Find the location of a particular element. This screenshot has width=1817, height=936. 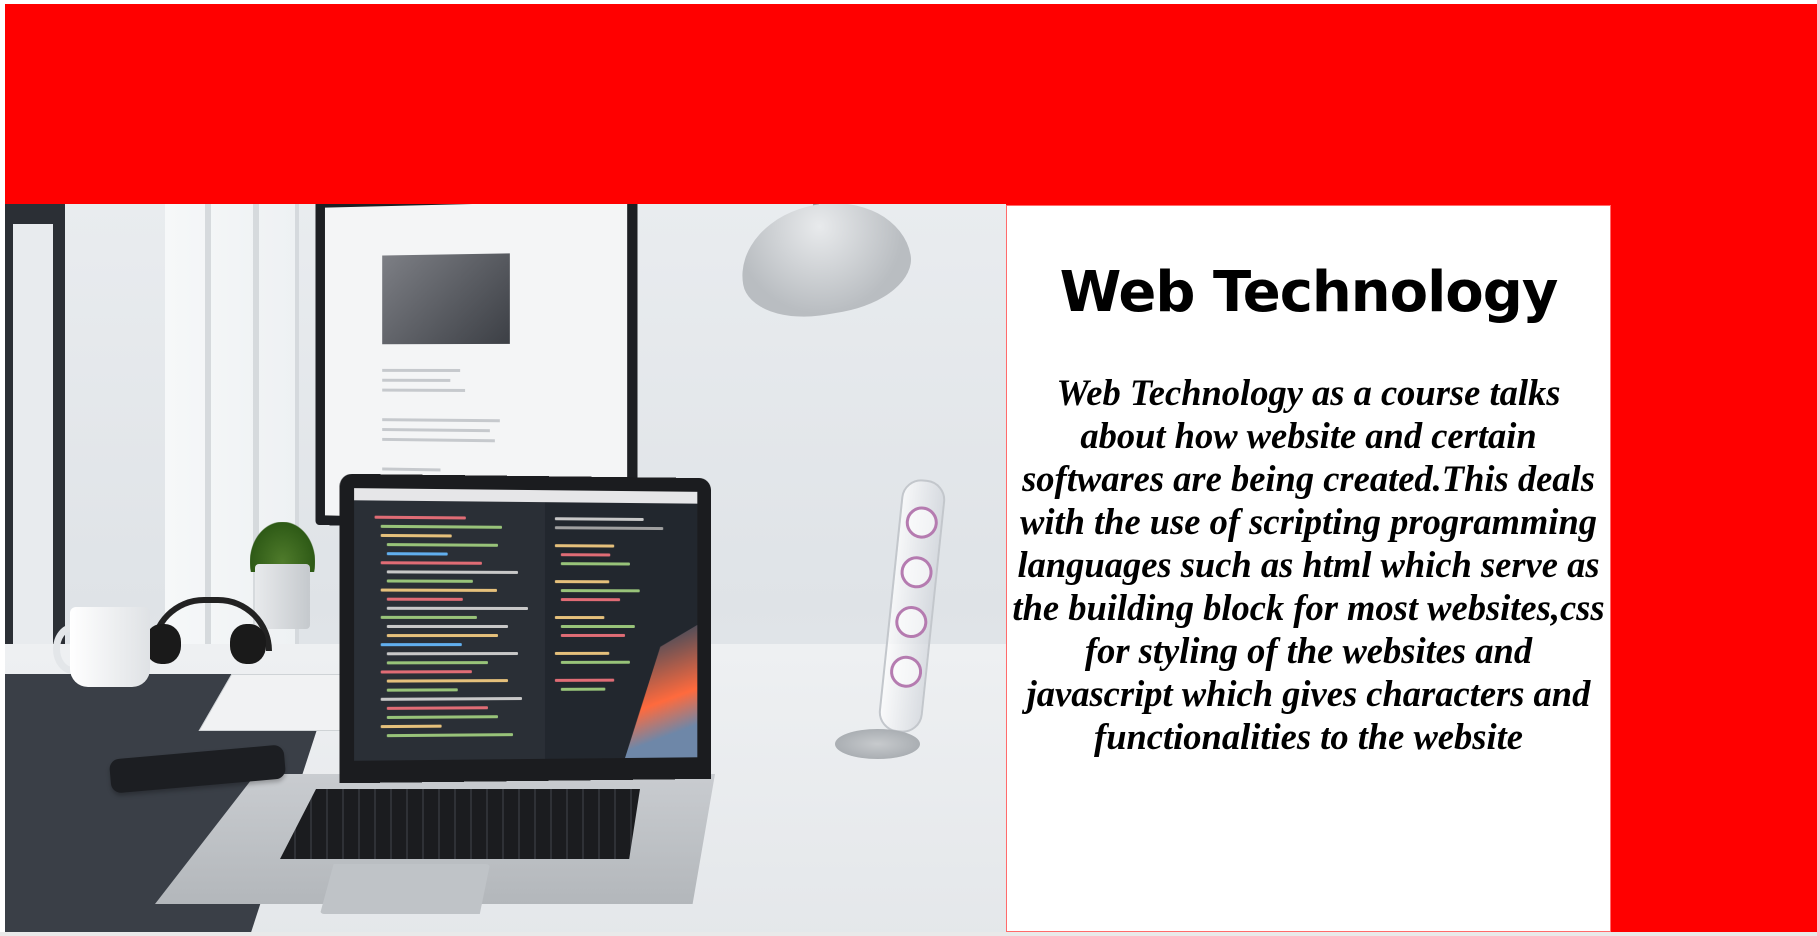

wall-frame is located at coordinates (35, 444).